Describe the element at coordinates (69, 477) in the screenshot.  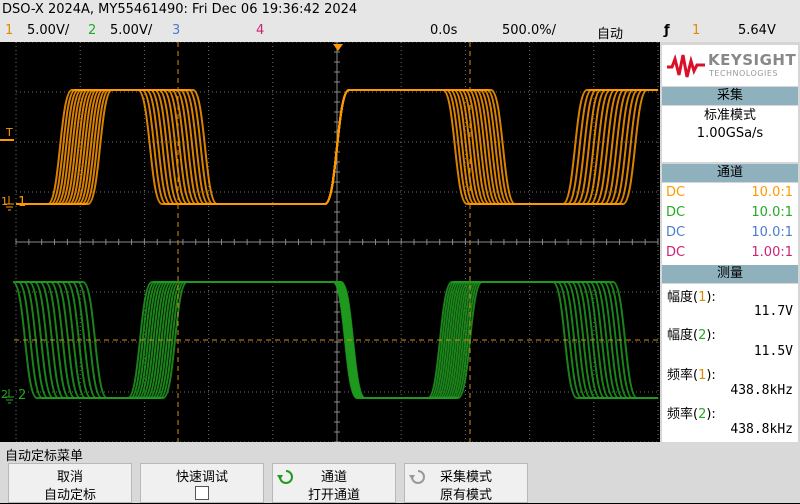
I see `softkey-label: 取消` at that location.